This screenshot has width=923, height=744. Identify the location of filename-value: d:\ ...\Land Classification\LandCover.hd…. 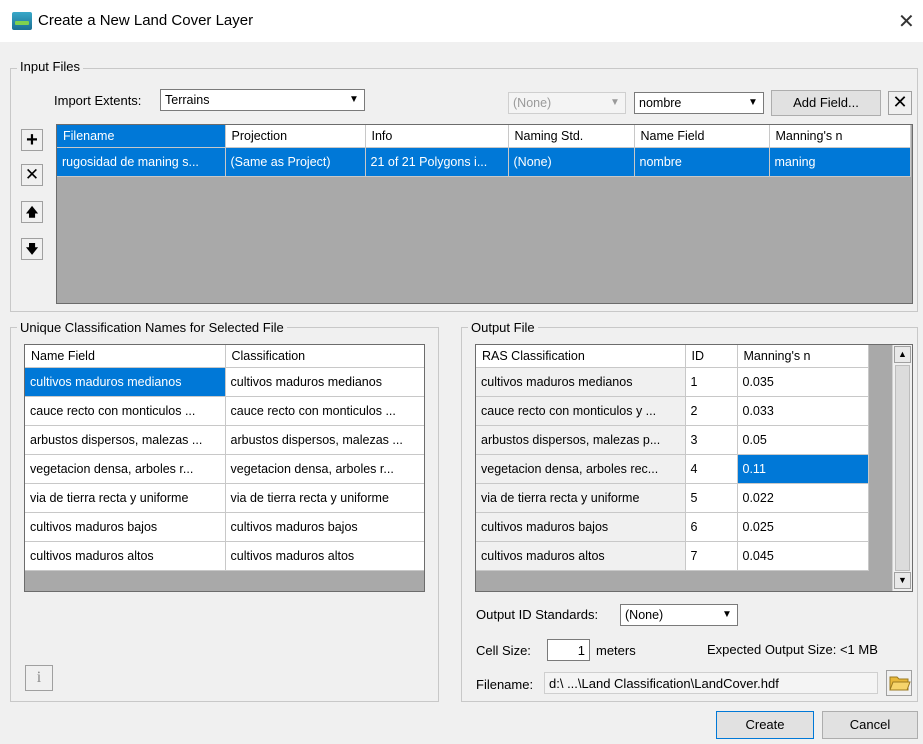
(664, 683).